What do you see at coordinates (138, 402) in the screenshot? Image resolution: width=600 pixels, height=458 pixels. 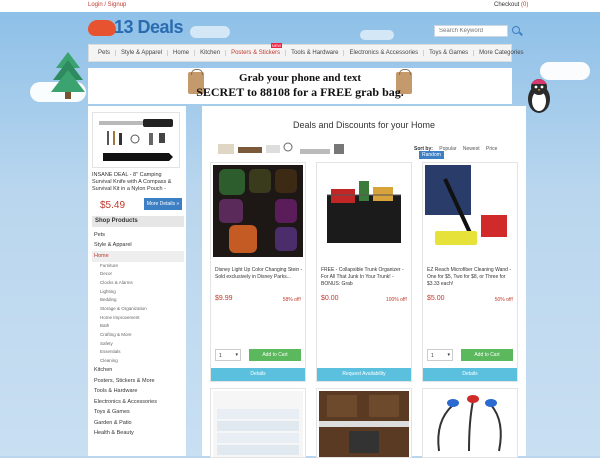 I see `category-link: Electronics & Accessories` at bounding box center [138, 402].